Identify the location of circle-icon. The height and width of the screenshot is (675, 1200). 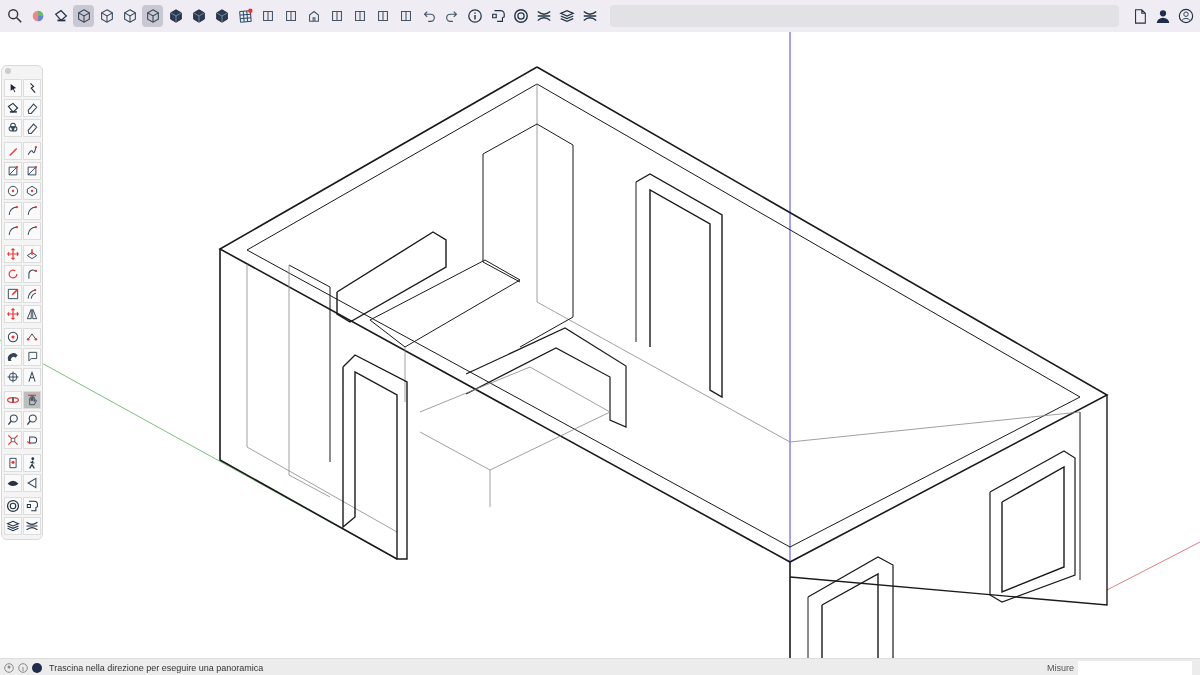
(12, 191).